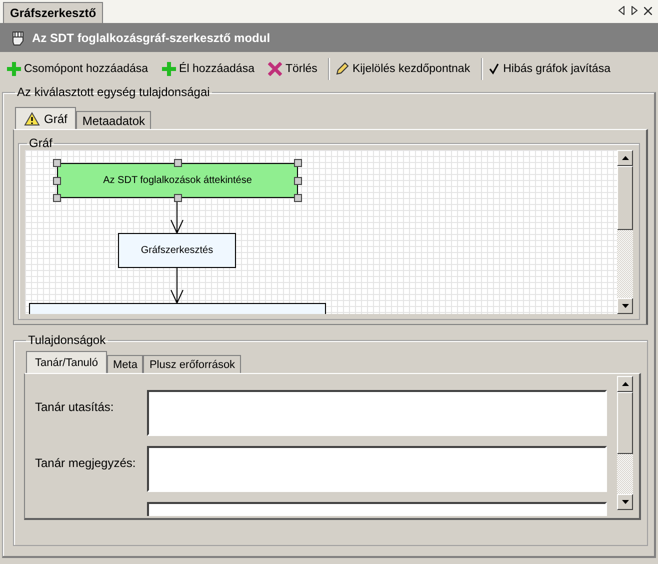  Describe the element at coordinates (275, 69) in the screenshot. I see `cross-icon` at that location.